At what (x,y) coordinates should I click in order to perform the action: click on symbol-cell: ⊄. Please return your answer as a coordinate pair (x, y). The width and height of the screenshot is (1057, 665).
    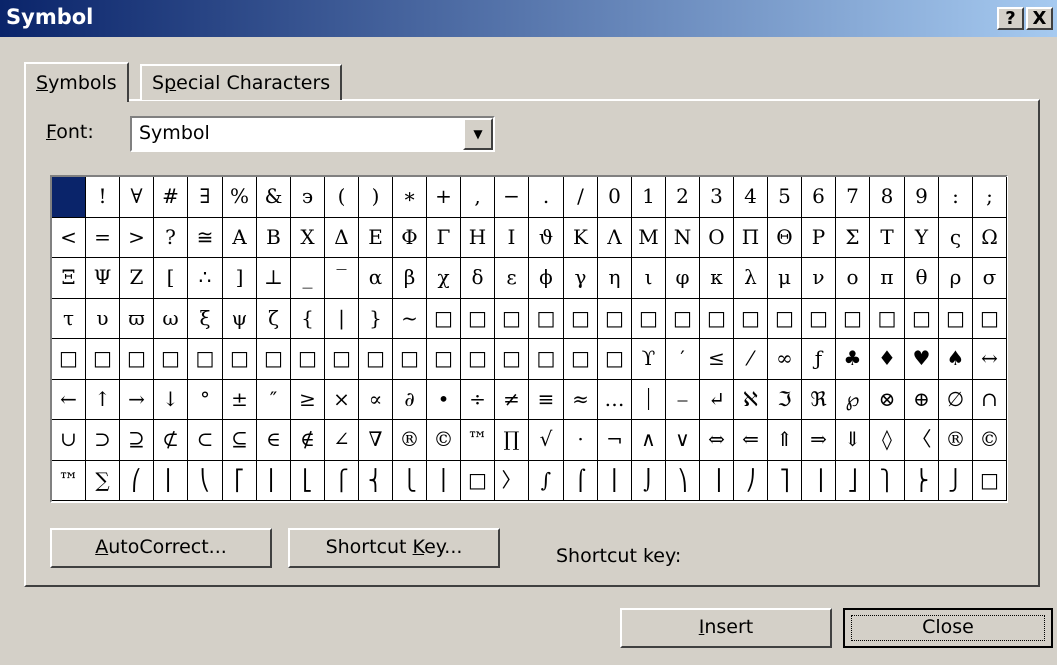
    Looking at the image, I should click on (171, 440).